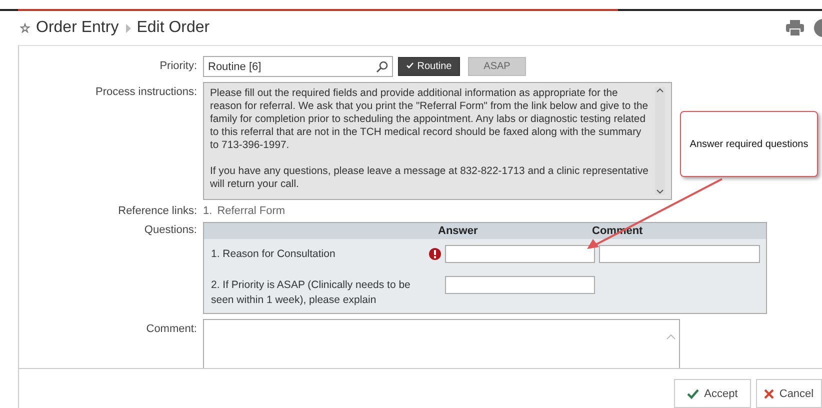 This screenshot has height=408, width=822. Describe the element at coordinates (435, 254) in the screenshot. I see `error-icon` at that location.